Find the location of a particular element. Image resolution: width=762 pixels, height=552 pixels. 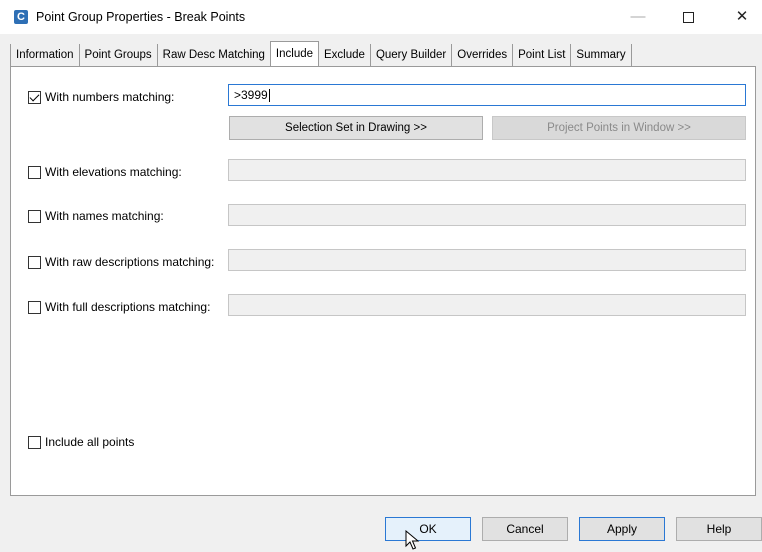

minimize-button: — is located at coordinates (638, 17).